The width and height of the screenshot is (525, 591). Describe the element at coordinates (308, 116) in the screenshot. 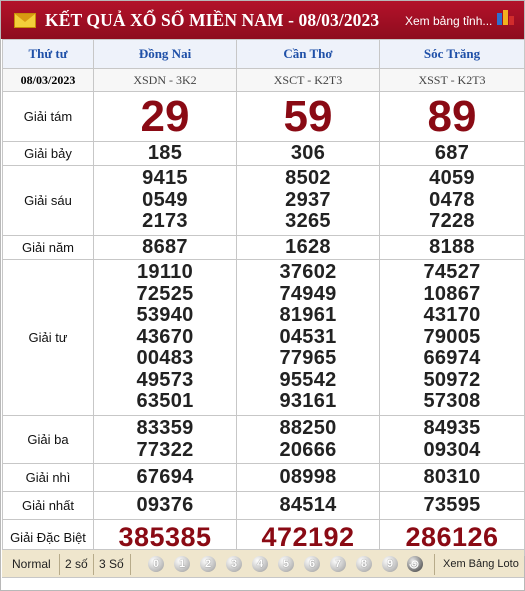

I see `prize-number: 59` at that location.